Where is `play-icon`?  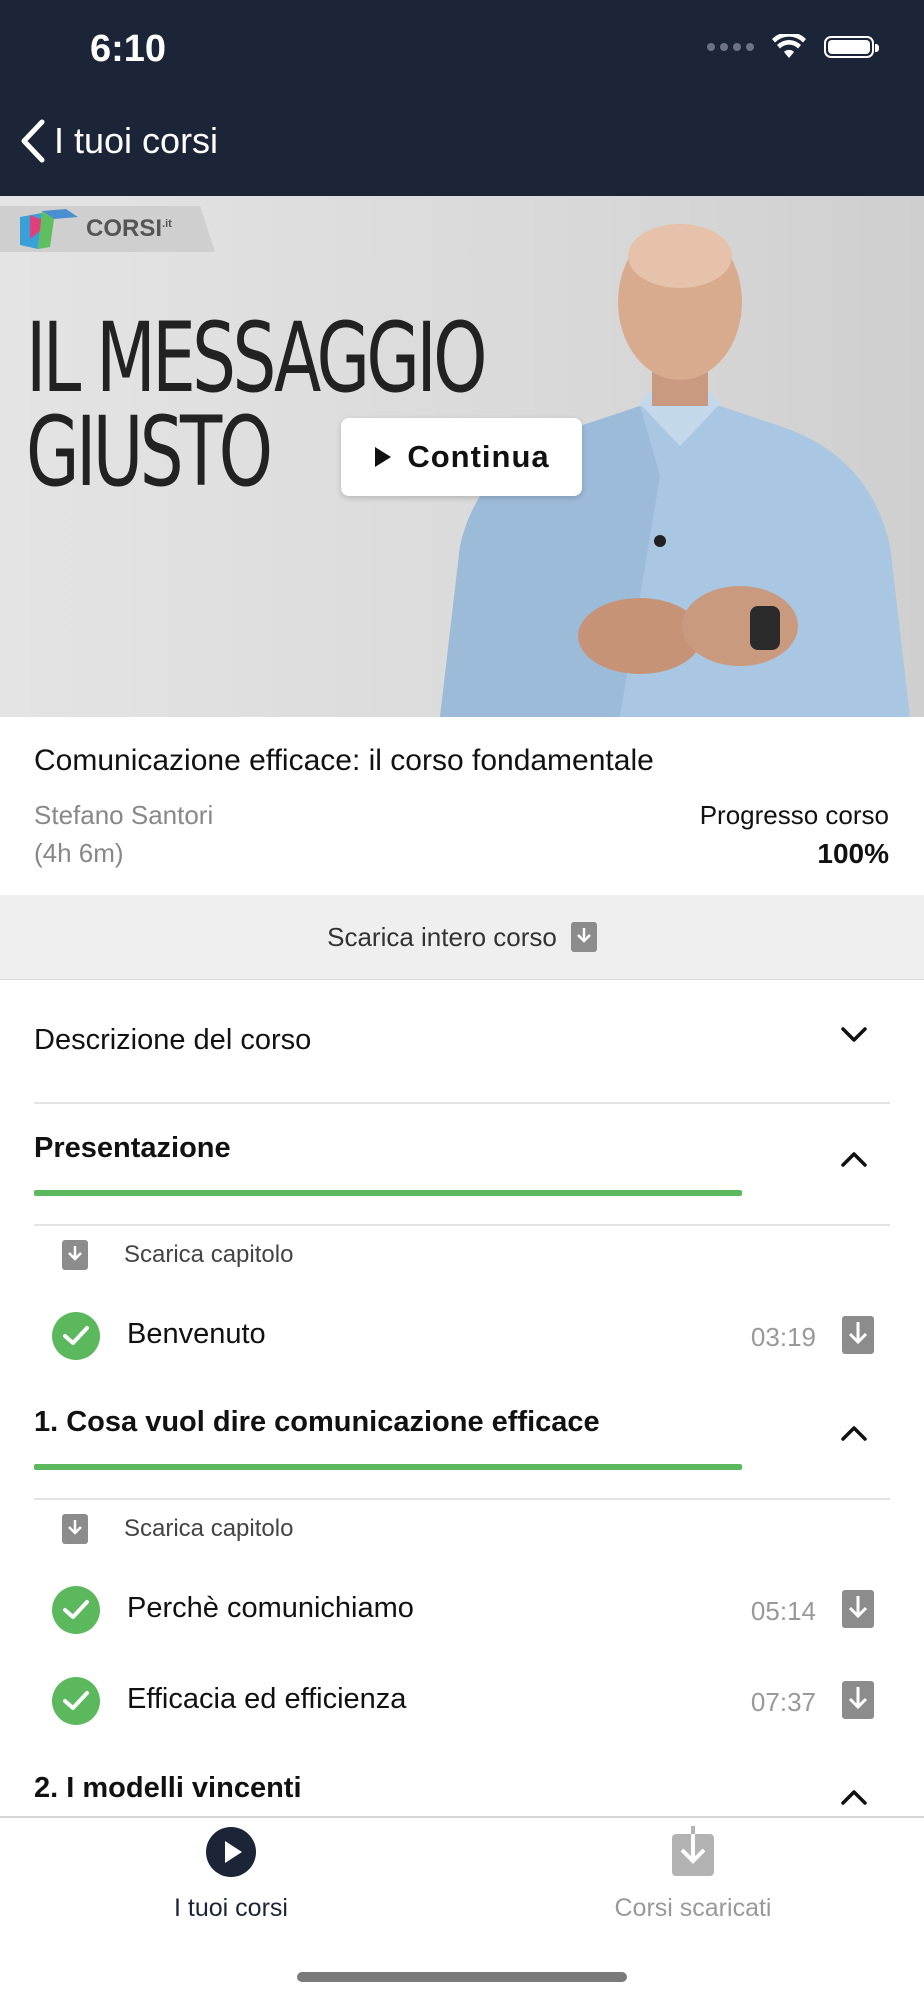
play-icon is located at coordinates (383, 457).